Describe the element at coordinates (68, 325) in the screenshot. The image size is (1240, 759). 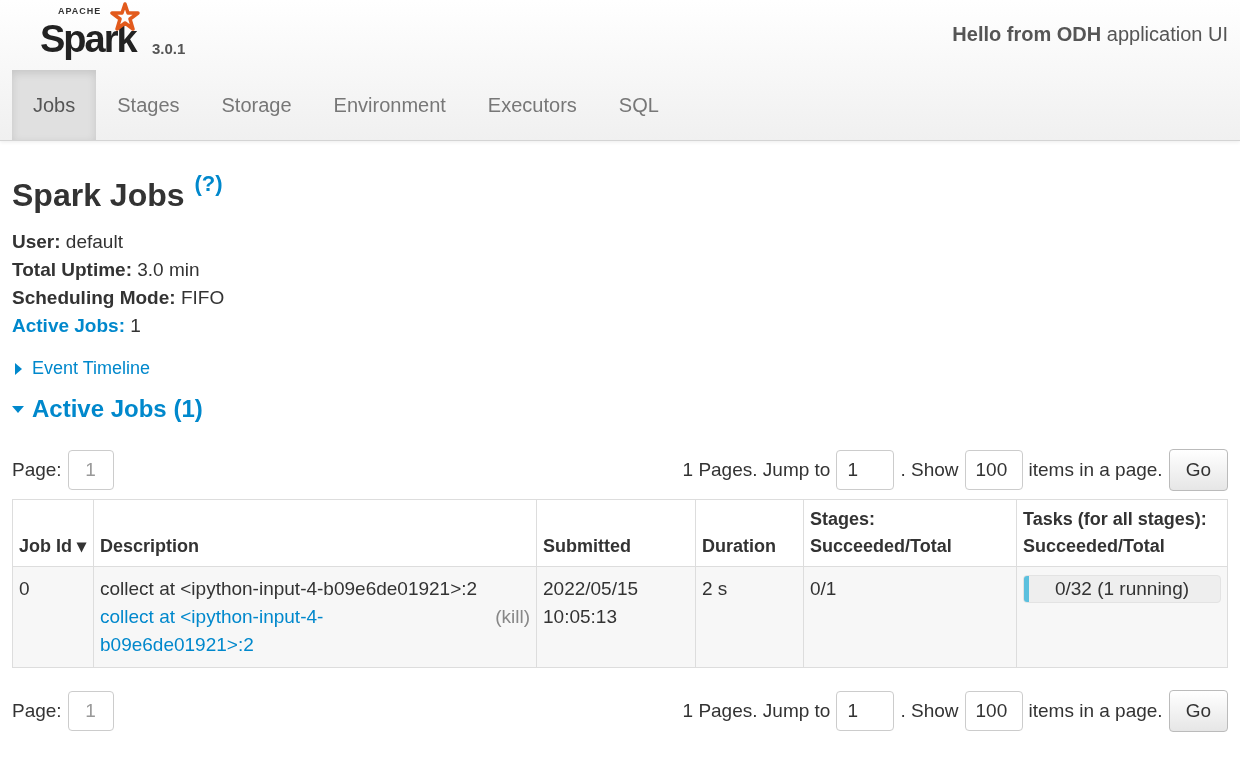
I see `summary-label: Active Jobs:` at that location.